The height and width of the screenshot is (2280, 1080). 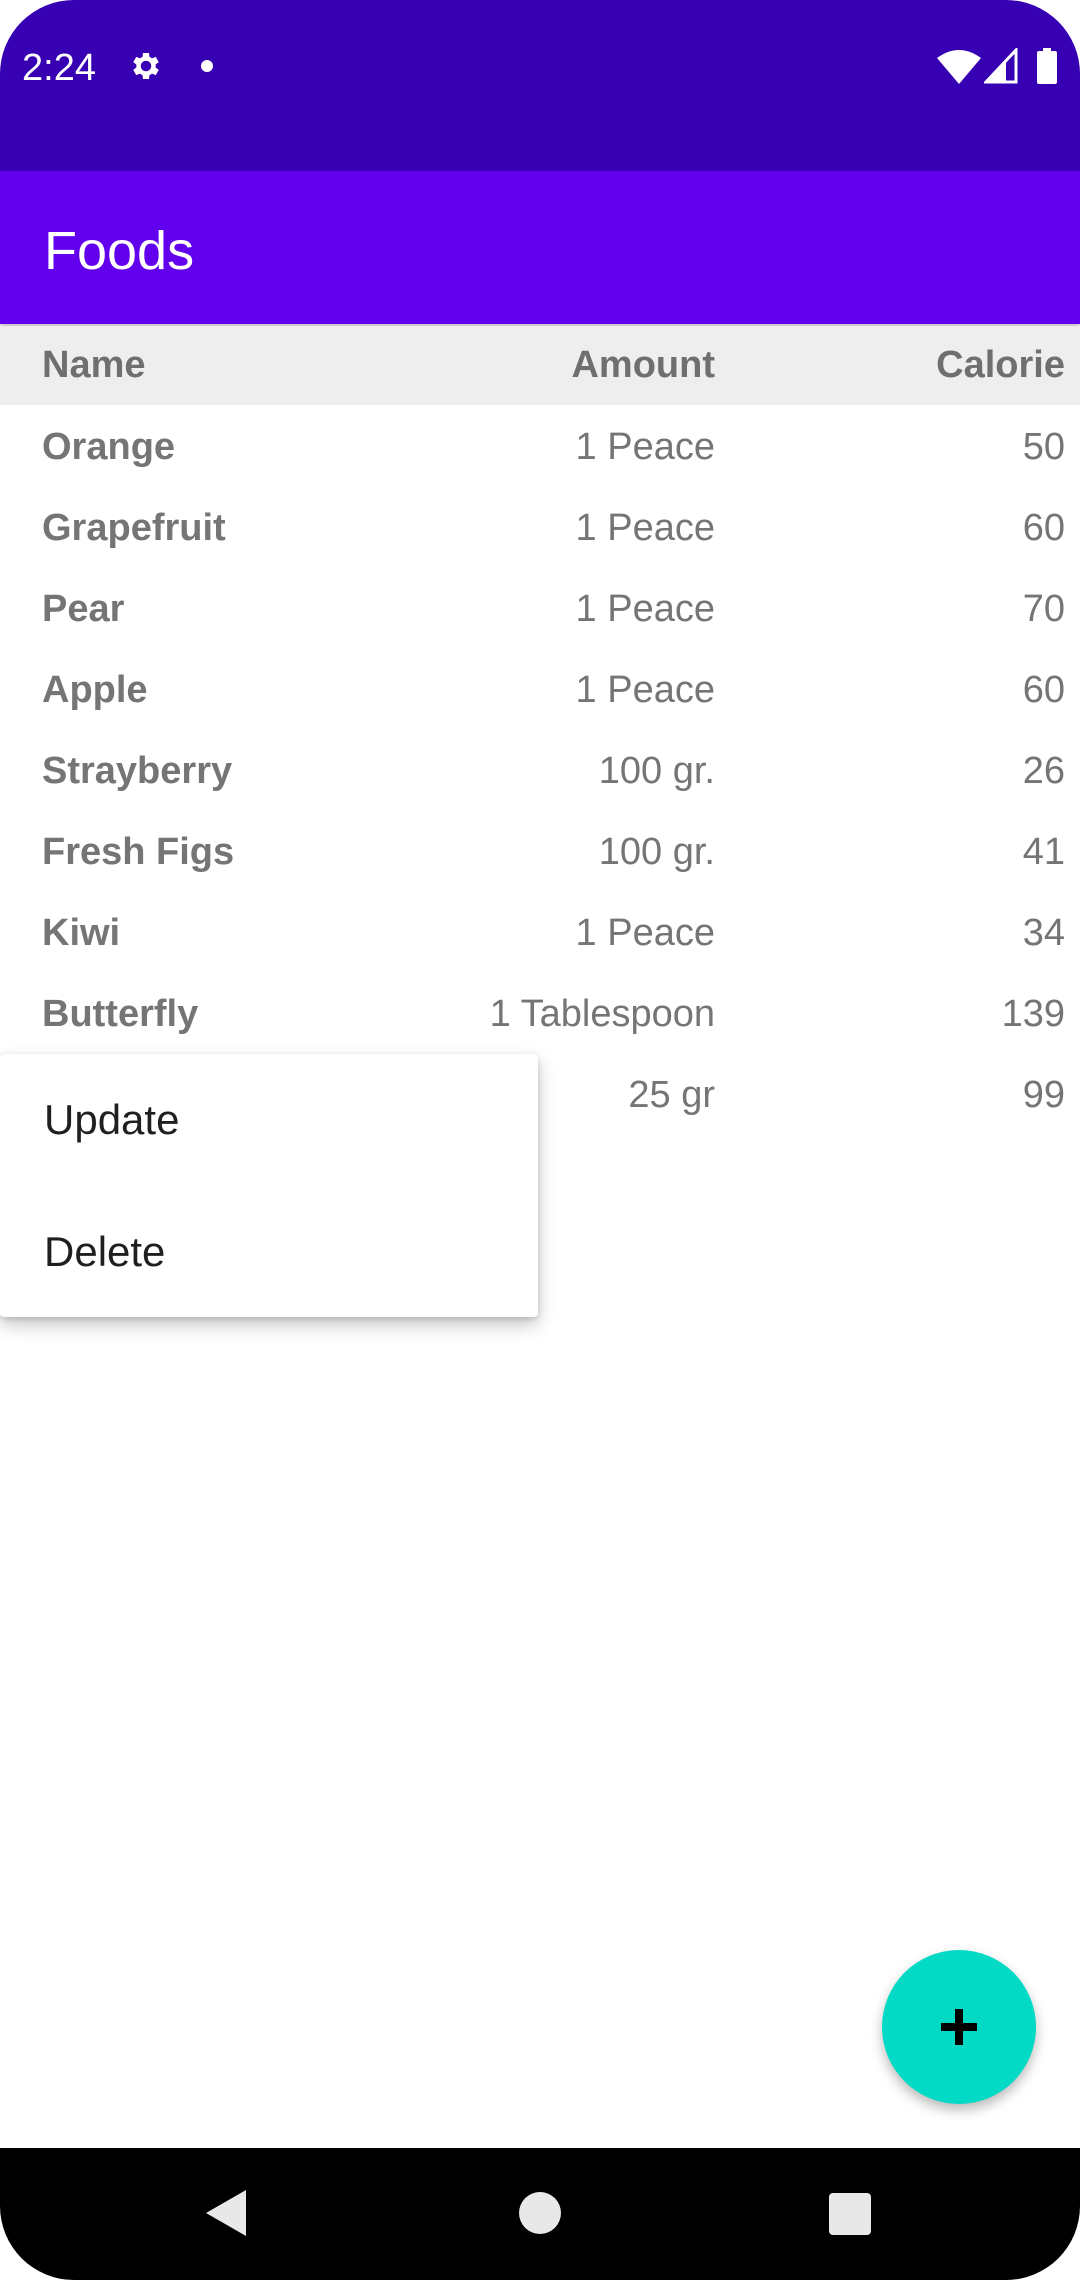 I want to click on food-name: Strayberry, so click(x=137, y=771).